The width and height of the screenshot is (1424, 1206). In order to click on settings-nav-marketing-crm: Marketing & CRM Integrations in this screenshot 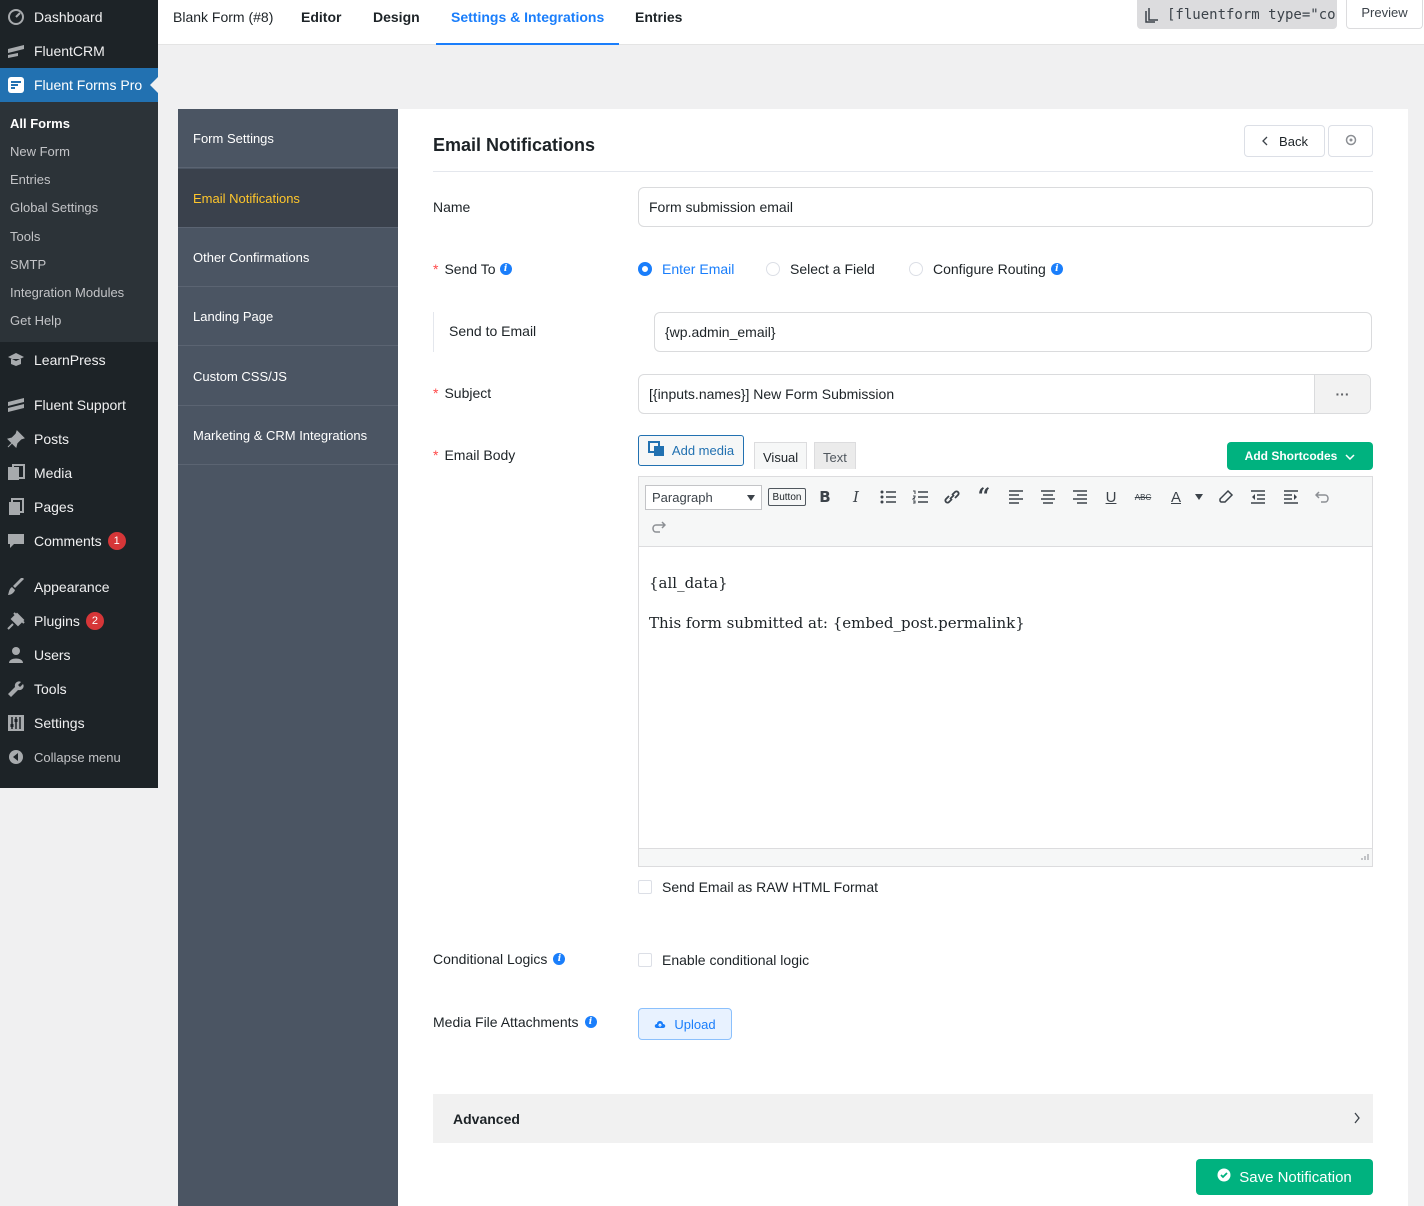, I will do `click(288, 435)`.